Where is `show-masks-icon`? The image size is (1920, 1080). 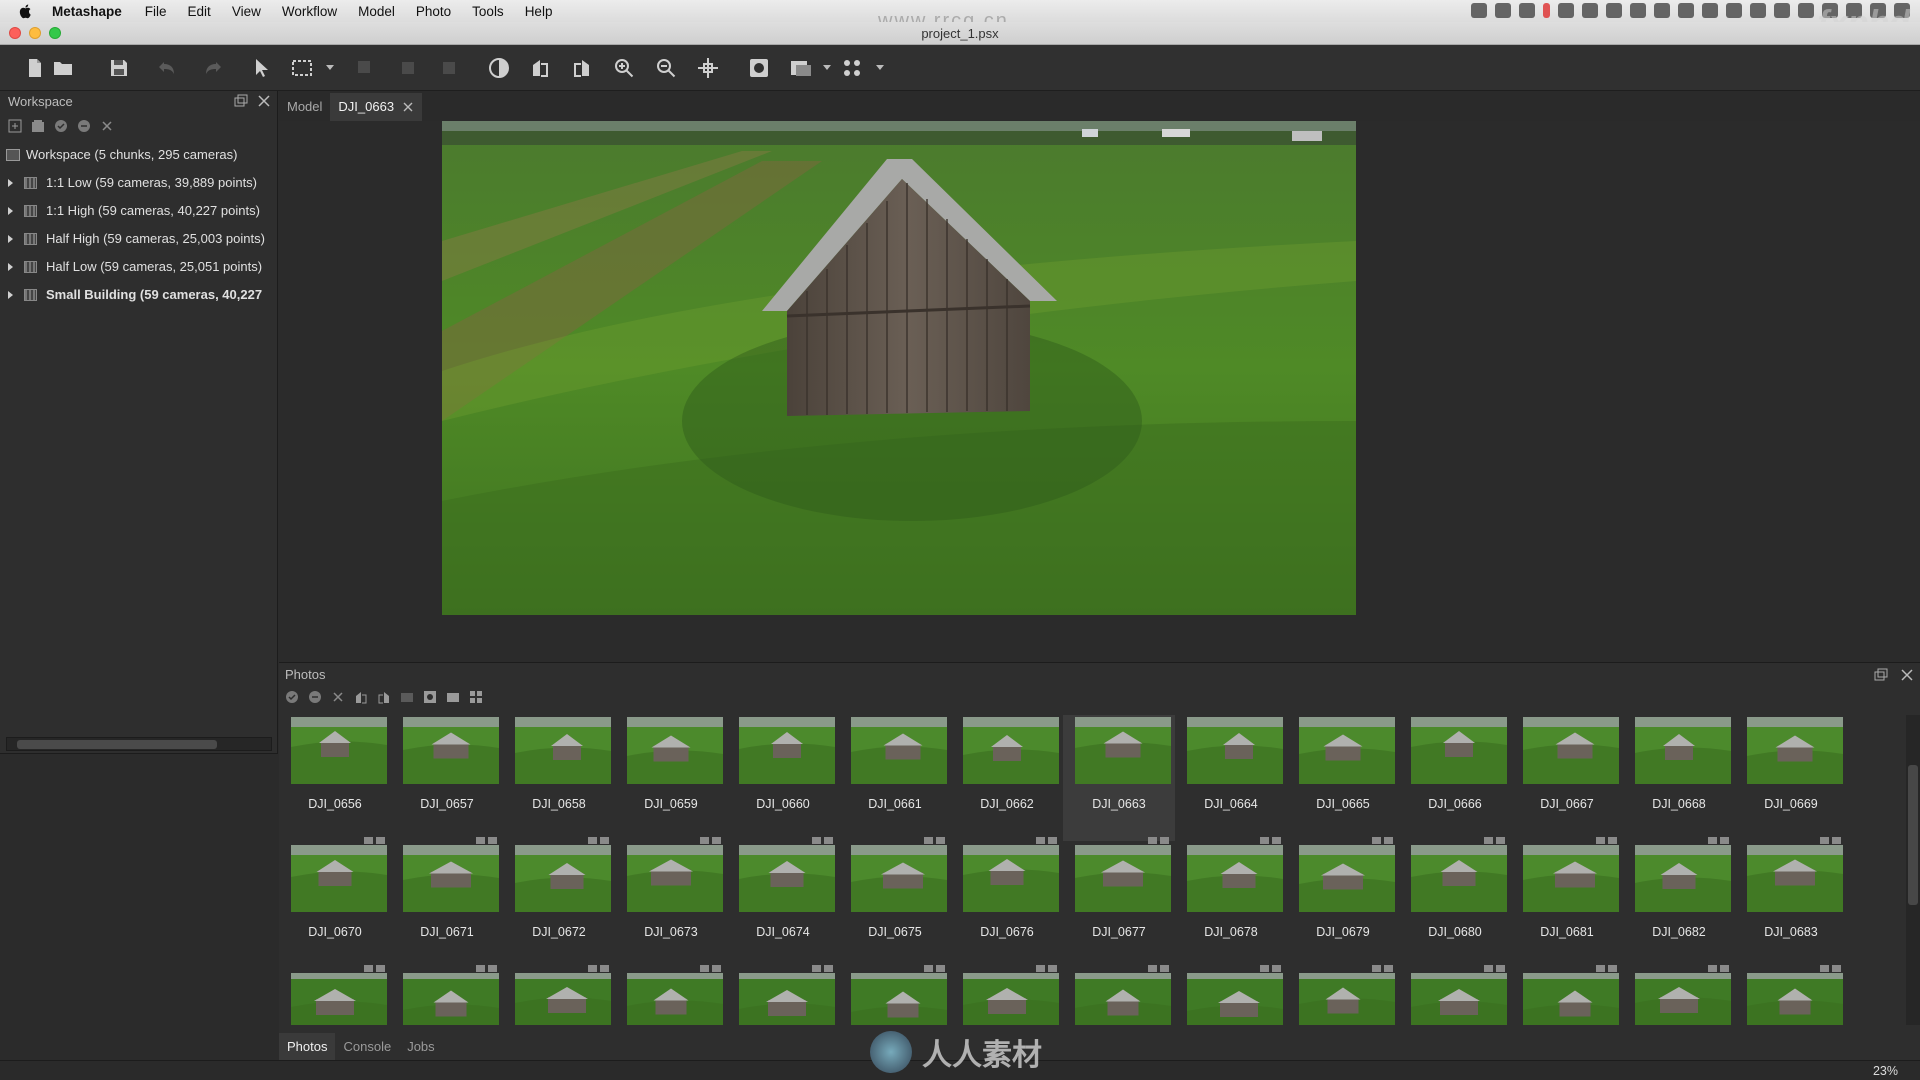
show-masks-icon is located at coordinates (759, 68).